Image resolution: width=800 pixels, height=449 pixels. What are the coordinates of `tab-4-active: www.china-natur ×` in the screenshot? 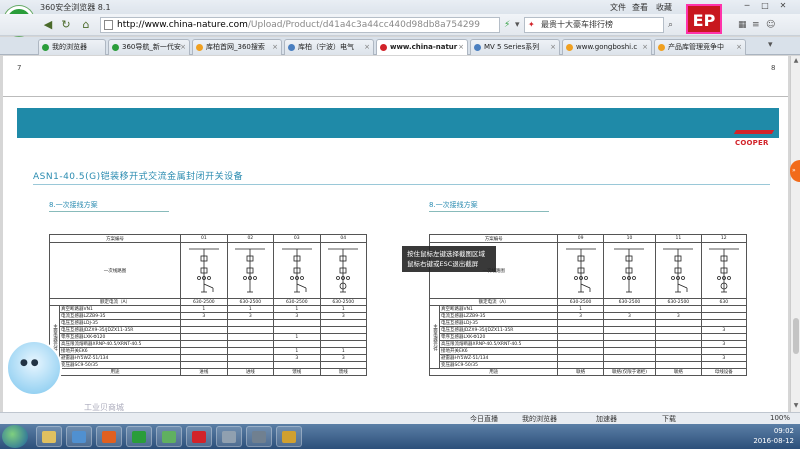 It's located at (422, 47).